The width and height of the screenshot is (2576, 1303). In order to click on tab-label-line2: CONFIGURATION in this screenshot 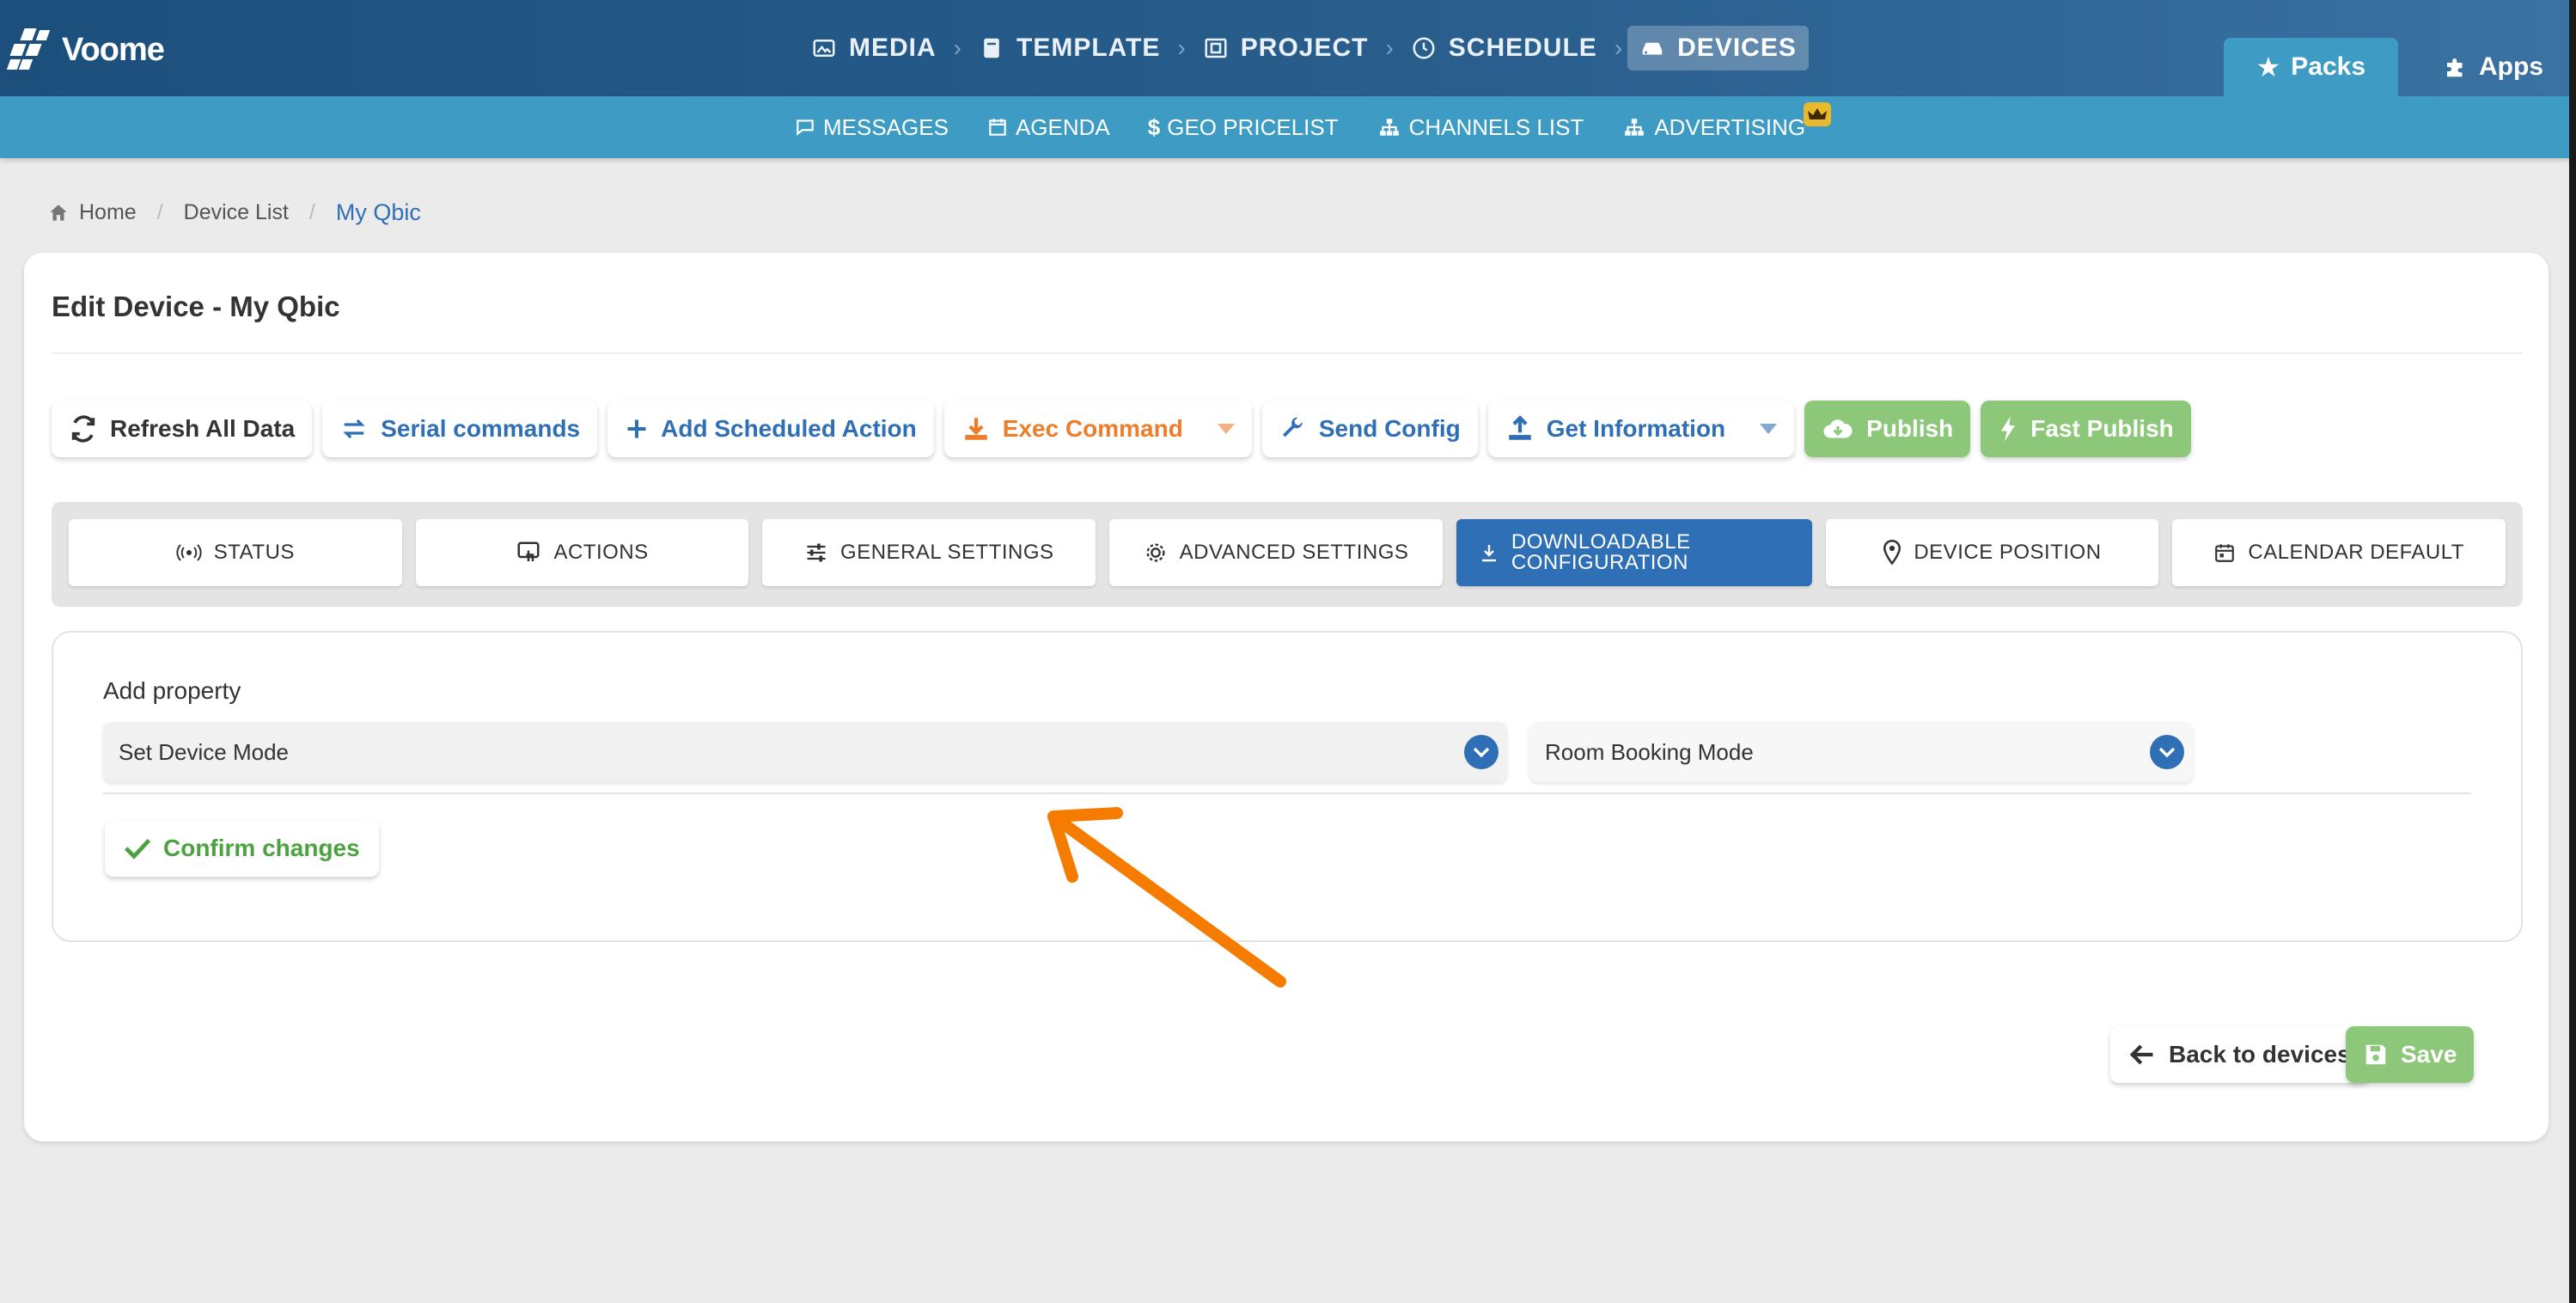, I will do `click(1599, 562)`.